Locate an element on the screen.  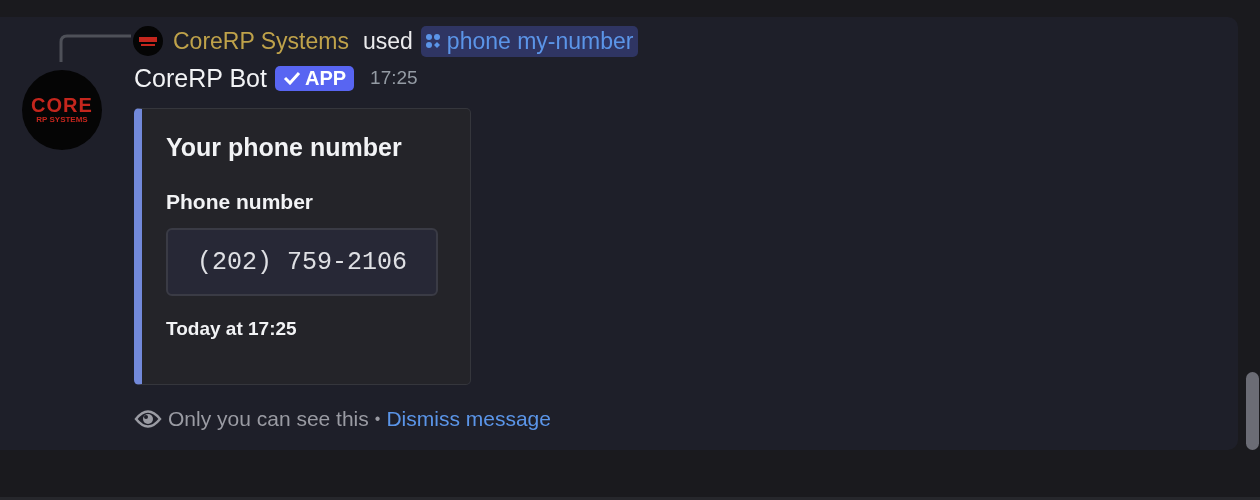
timestamp: 17:25 is located at coordinates (394, 78).